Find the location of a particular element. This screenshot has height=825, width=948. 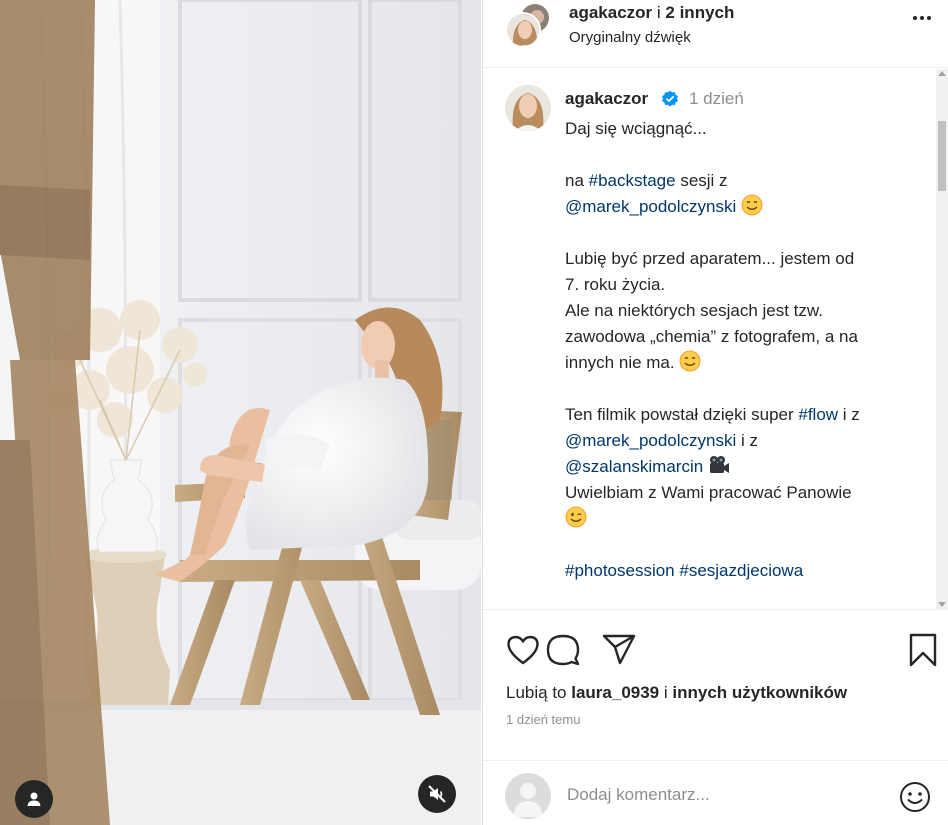

emoji-picker-icon is located at coordinates (915, 797).